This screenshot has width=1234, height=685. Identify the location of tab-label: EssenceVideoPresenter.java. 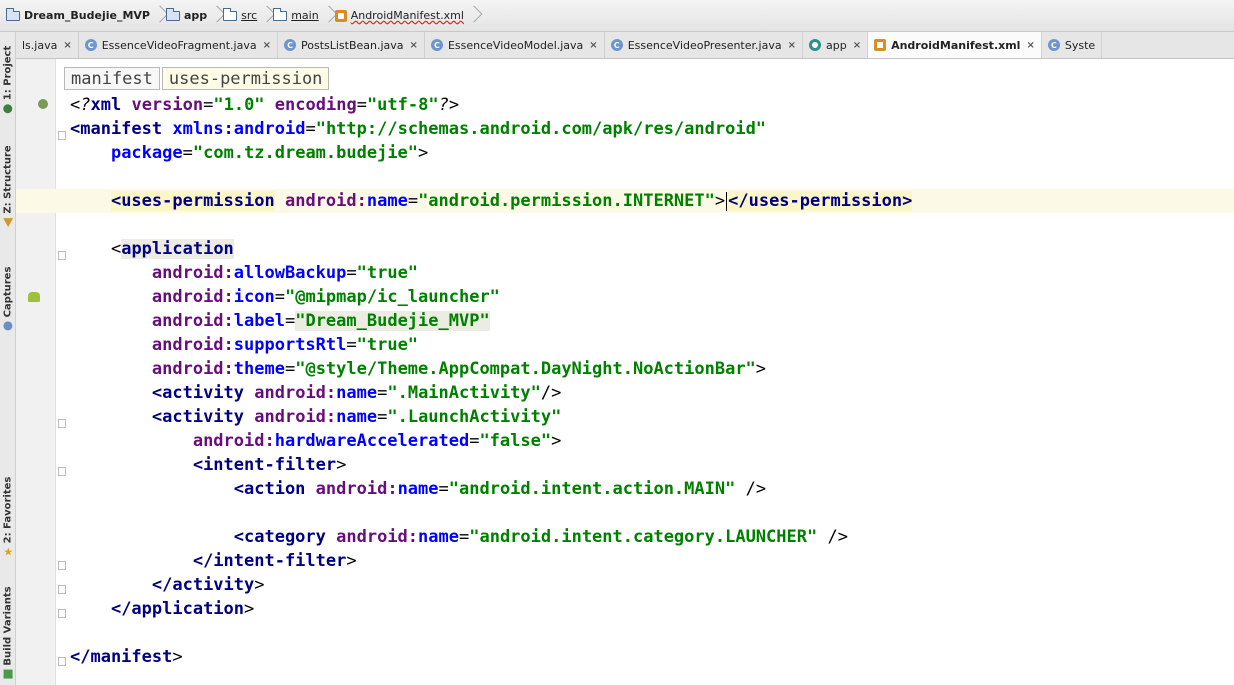
(704, 45).